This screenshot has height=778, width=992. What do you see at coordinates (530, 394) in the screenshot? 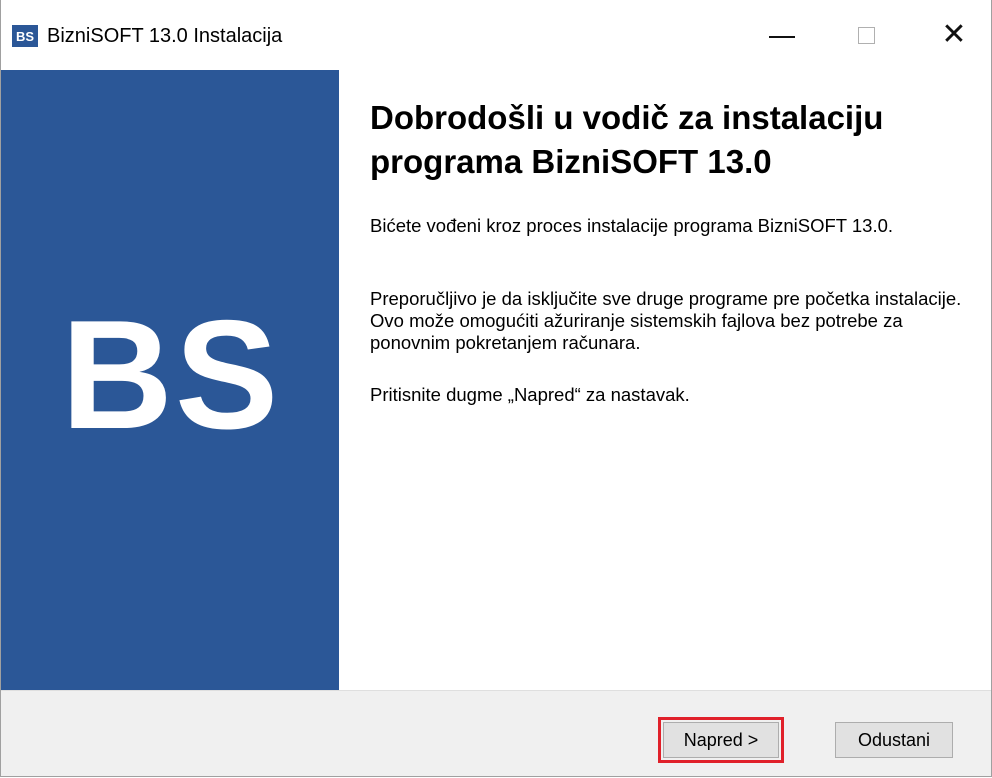
I see `instruction-text: Pritisnite dugme „Napred“ za nastavak.` at bounding box center [530, 394].